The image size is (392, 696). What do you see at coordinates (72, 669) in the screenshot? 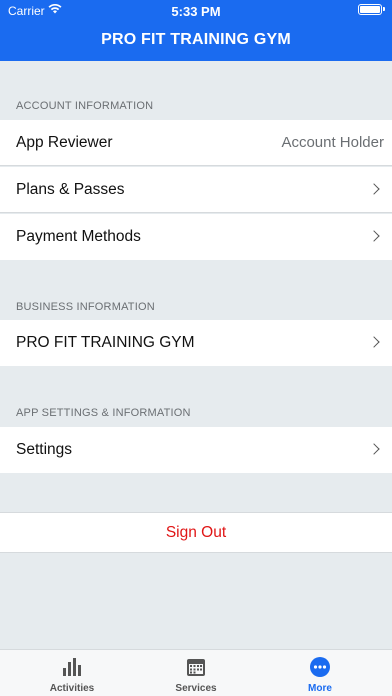
I see `bar-chart-icon` at bounding box center [72, 669].